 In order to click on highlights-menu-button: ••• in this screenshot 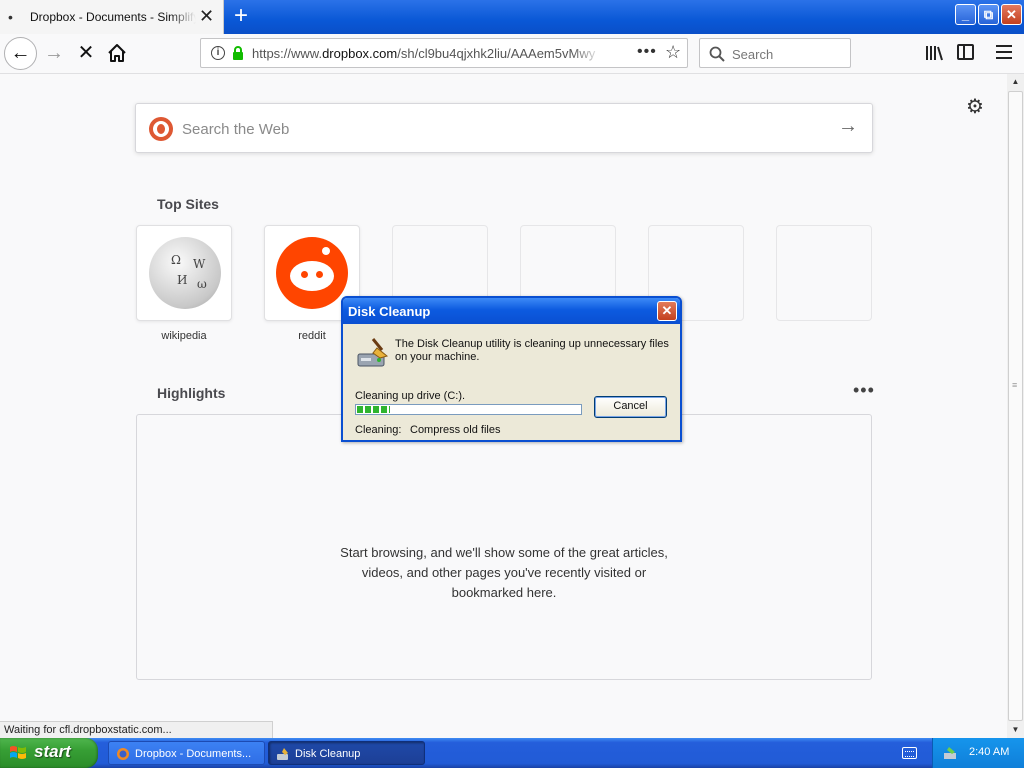, I will do `click(864, 390)`.